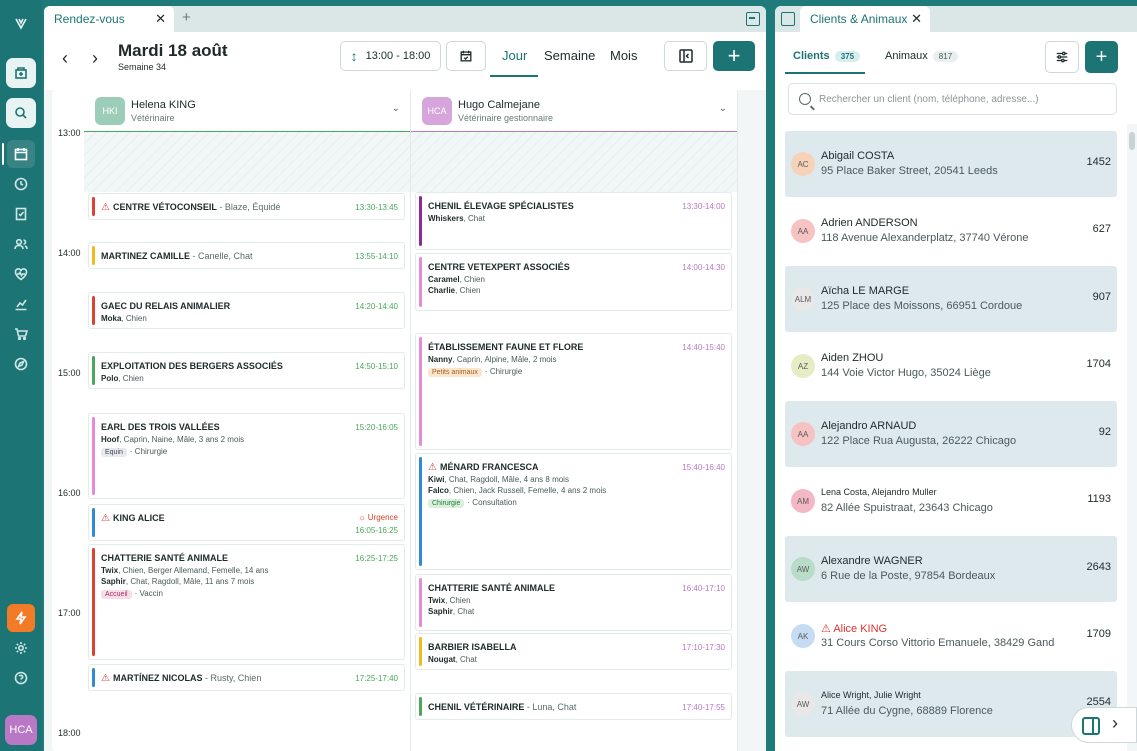 This screenshot has height=751, width=1137. Describe the element at coordinates (499, 105) in the screenshot. I see `vet-name: Hugo Calmejane` at that location.